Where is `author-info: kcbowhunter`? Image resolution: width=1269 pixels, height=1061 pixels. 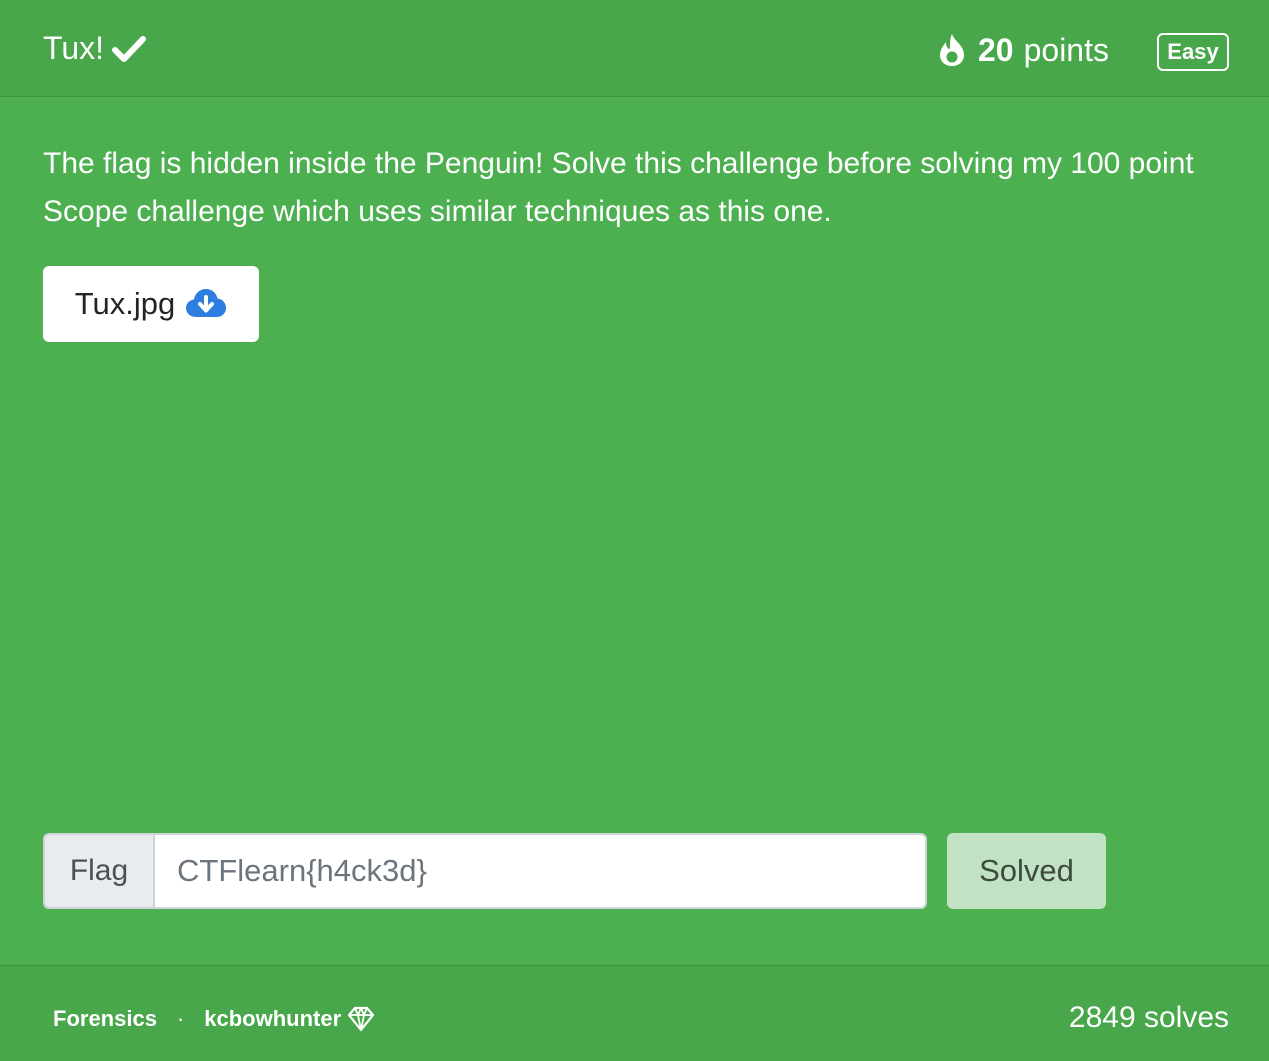
author-info: kcbowhunter is located at coordinates (289, 1019).